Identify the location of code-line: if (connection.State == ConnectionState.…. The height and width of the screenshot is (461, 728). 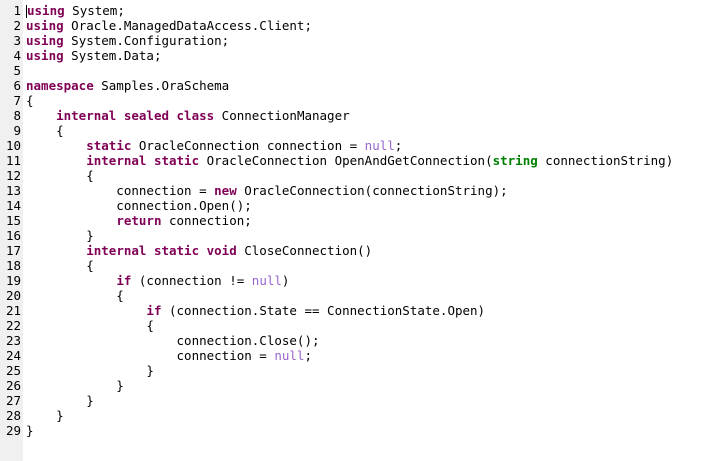
(377, 310).